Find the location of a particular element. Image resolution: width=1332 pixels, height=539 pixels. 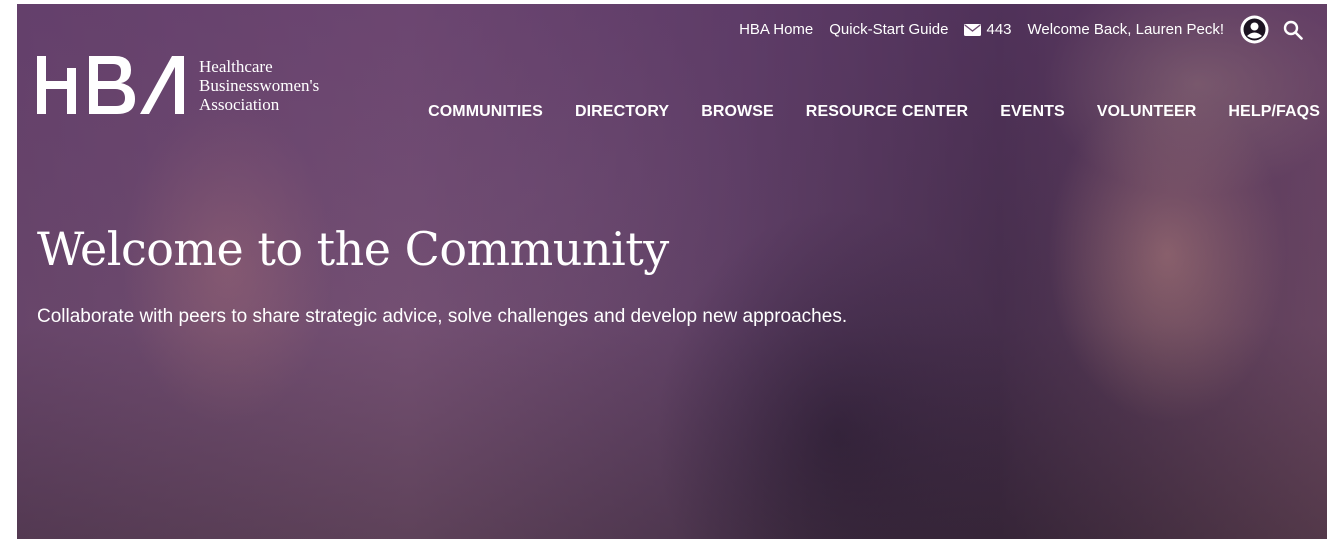

hba-logo: Healthcare Businesswomen's Association is located at coordinates (178, 85).